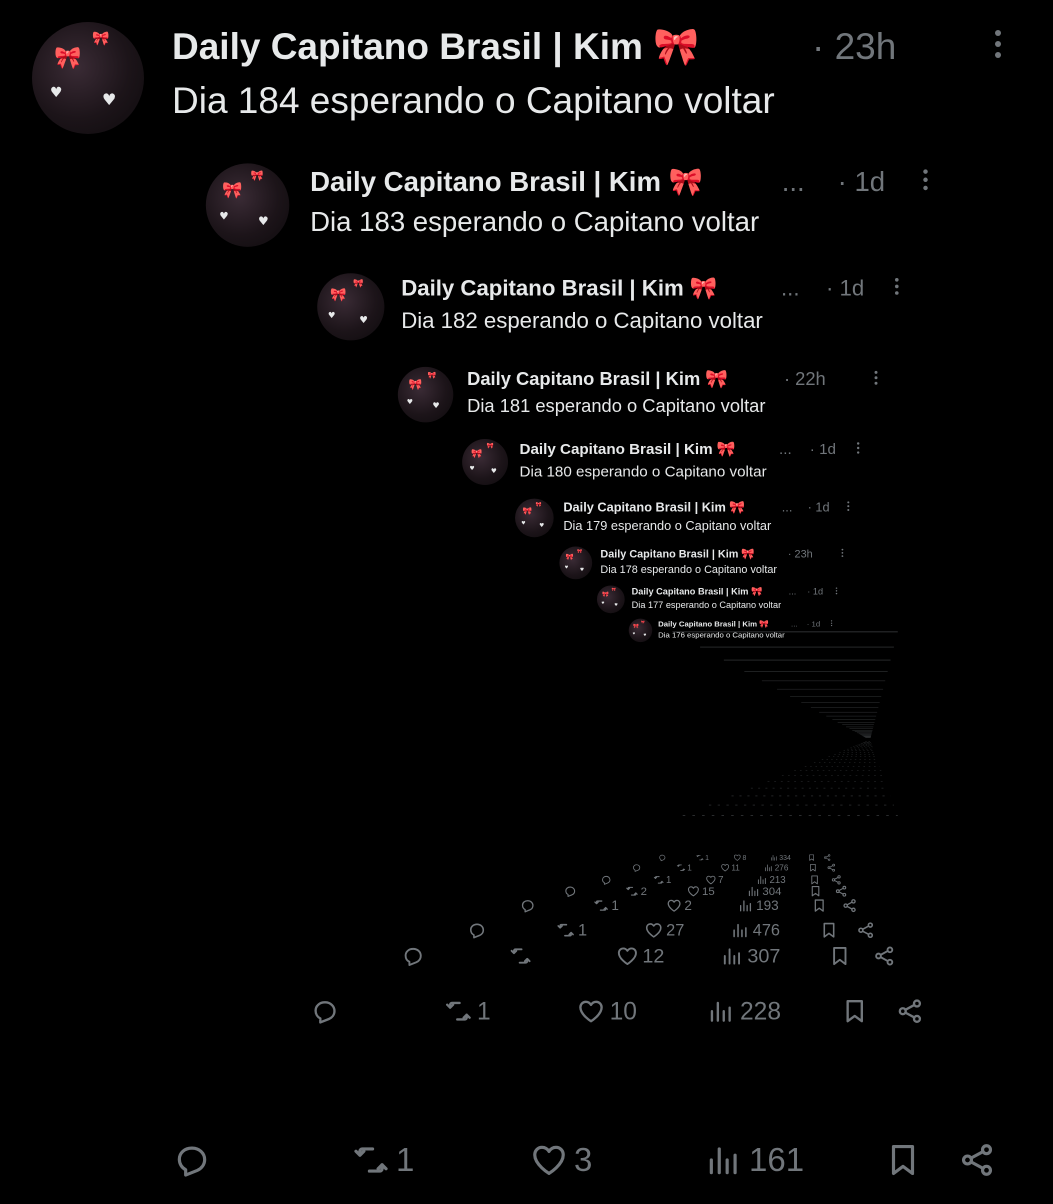  Describe the element at coordinates (777, 1159) in the screenshot. I see `views-count: 161` at that location.